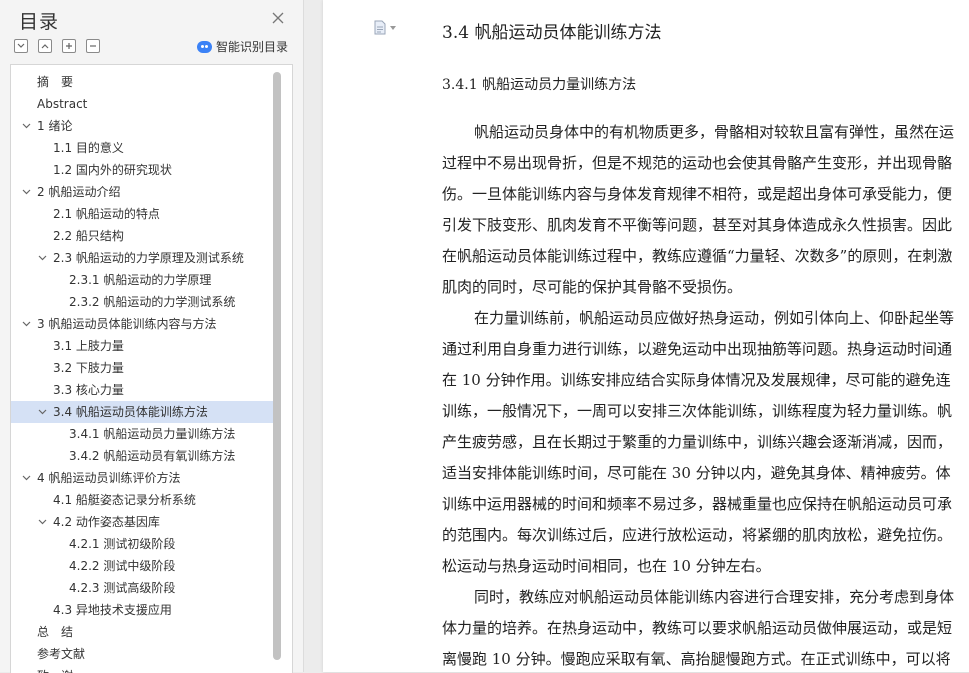  Describe the element at coordinates (696, 380) in the screenshot. I see `text-line: 在 10 分钟作用。训练安排应结合实际身体情况及发展规律，尽可能的避免连` at that location.